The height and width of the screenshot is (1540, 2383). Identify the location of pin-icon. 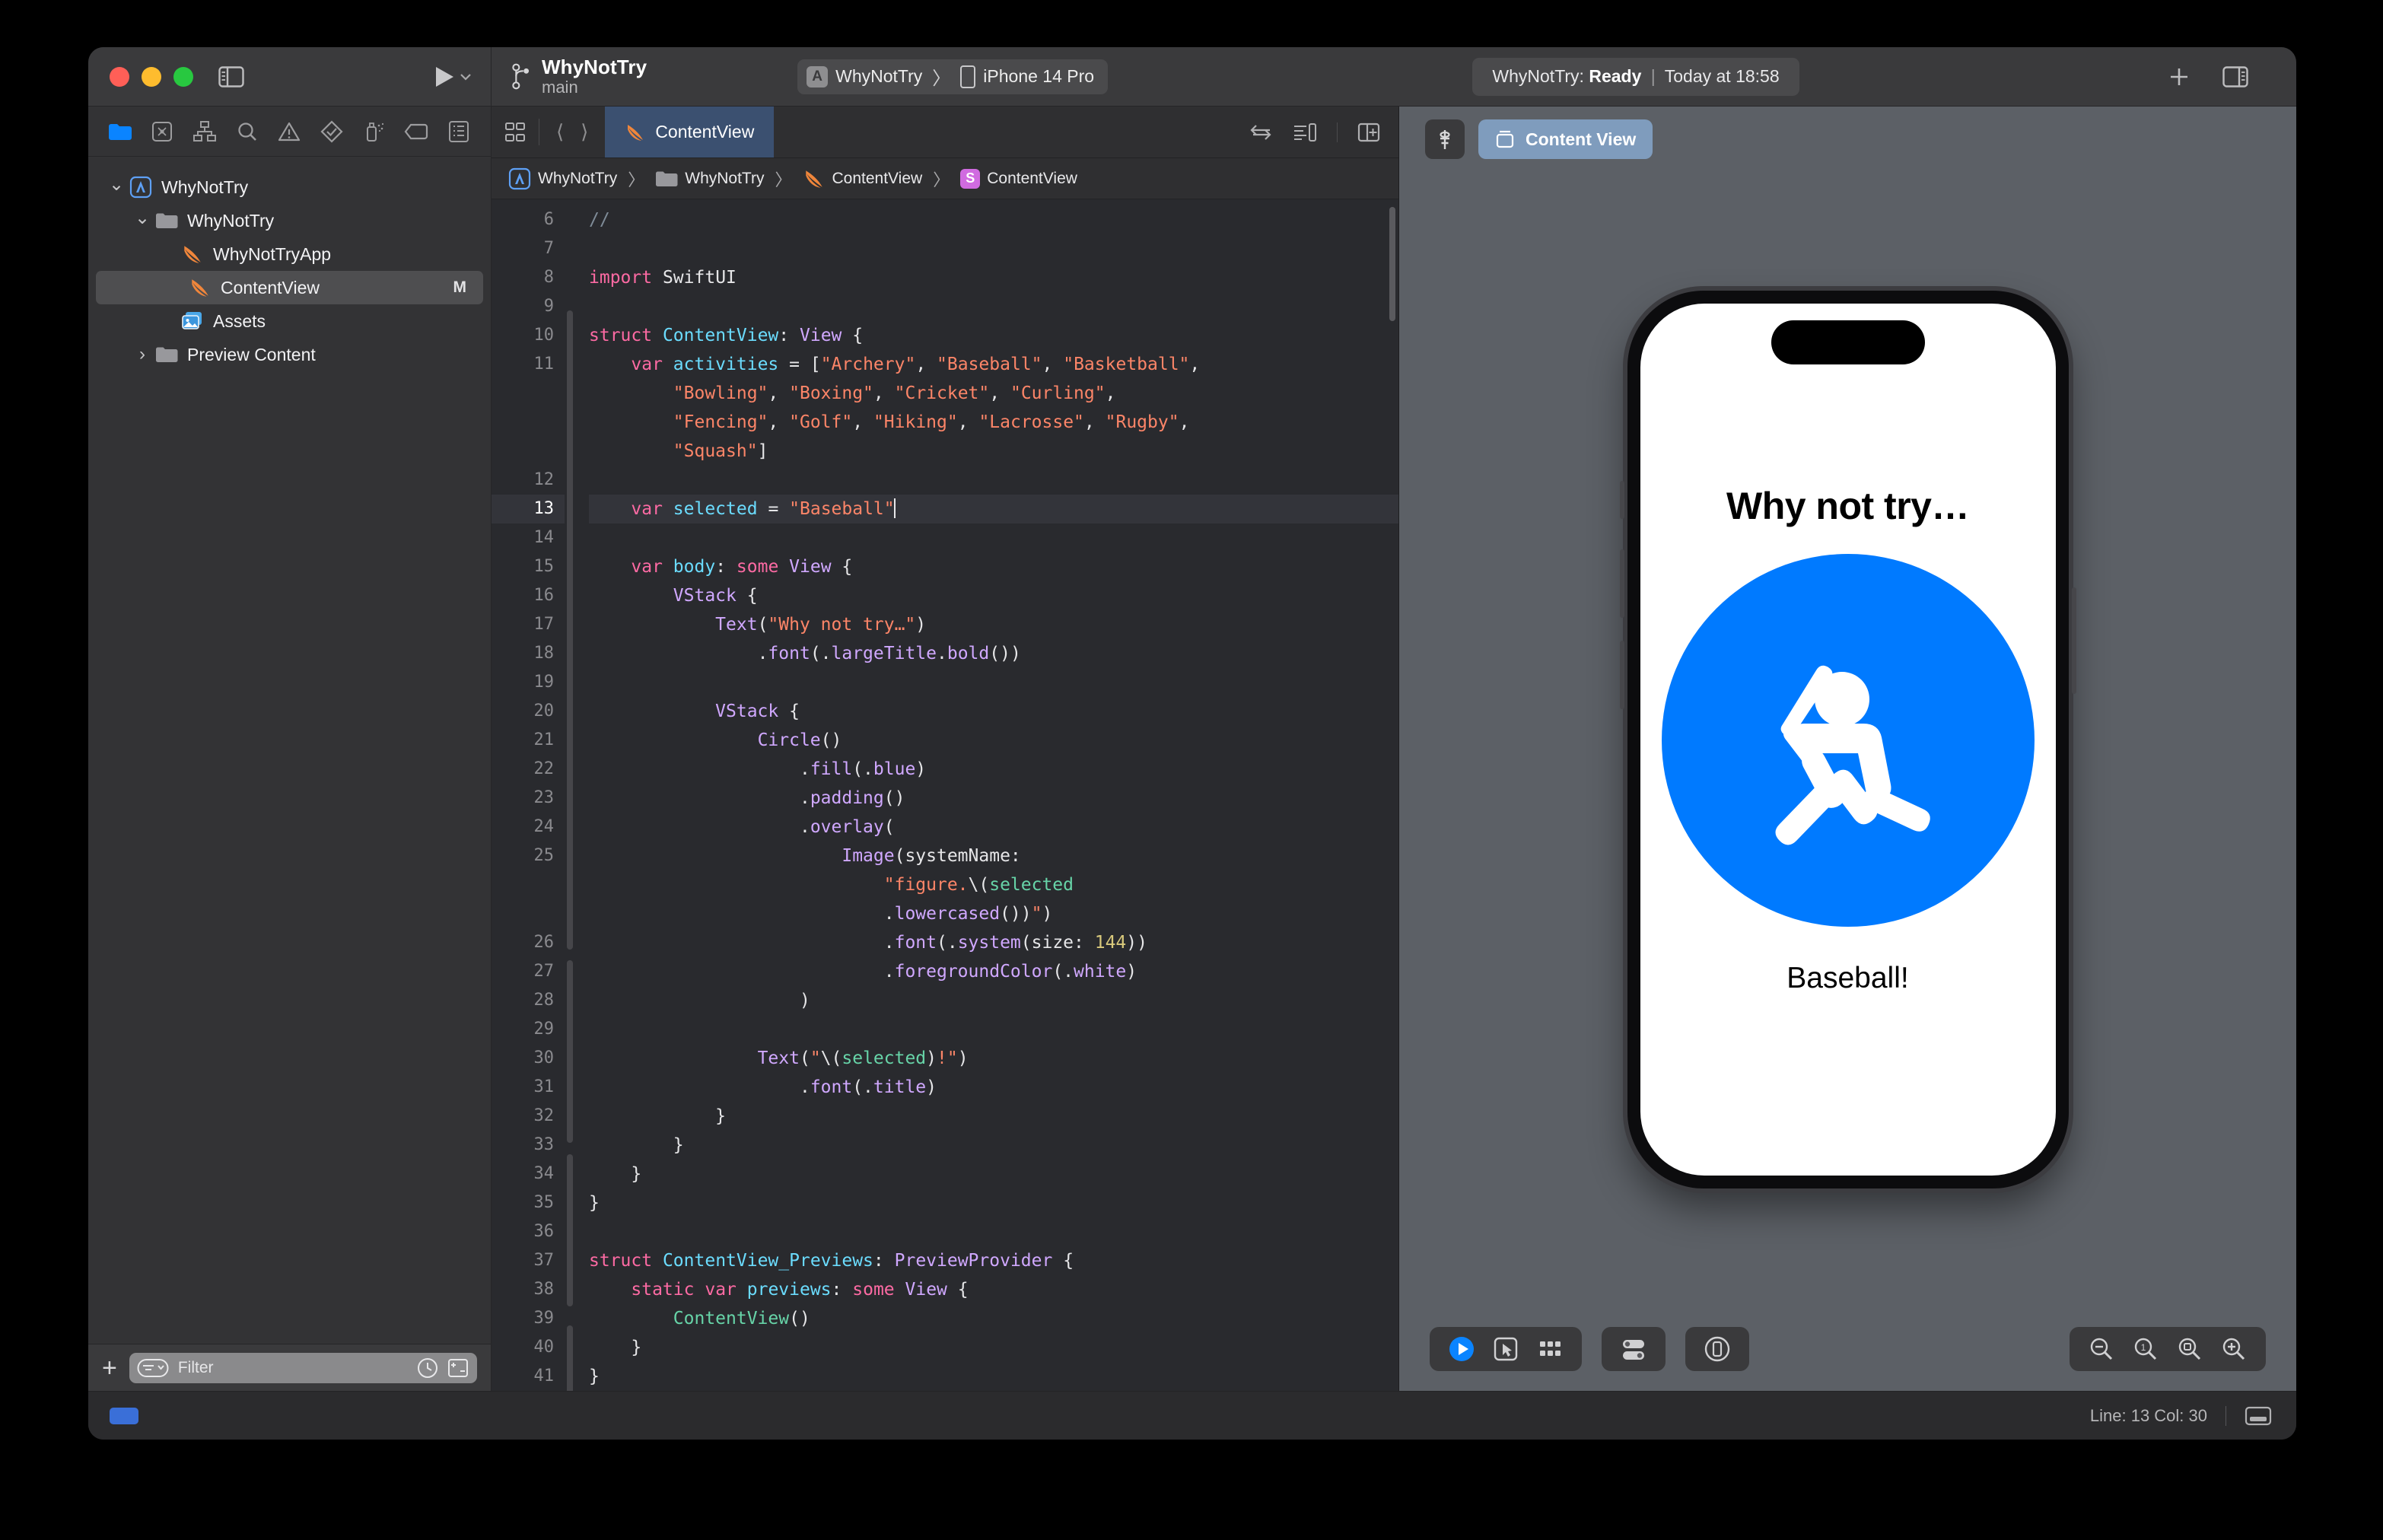
(1445, 139).